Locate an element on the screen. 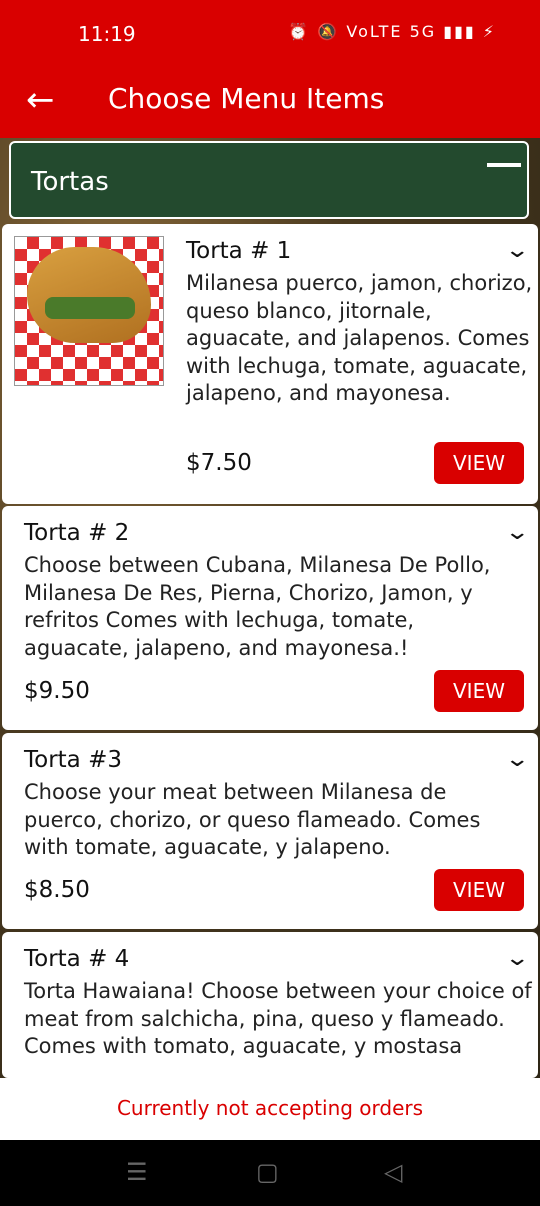 Image resolution: width=540 pixels, height=1206 pixels. app-bar: ← Choose Menu Items is located at coordinates (270, 104).